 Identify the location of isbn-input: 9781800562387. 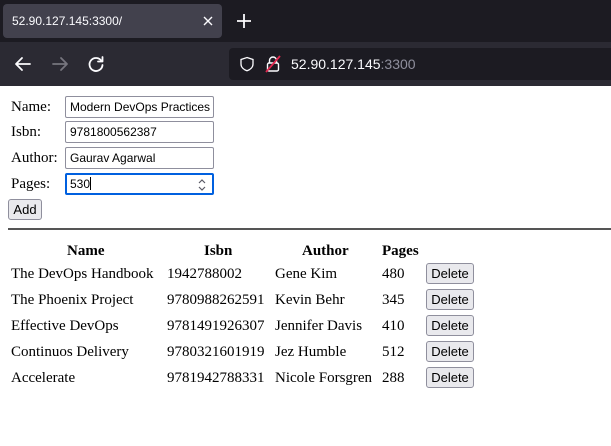
(139, 132).